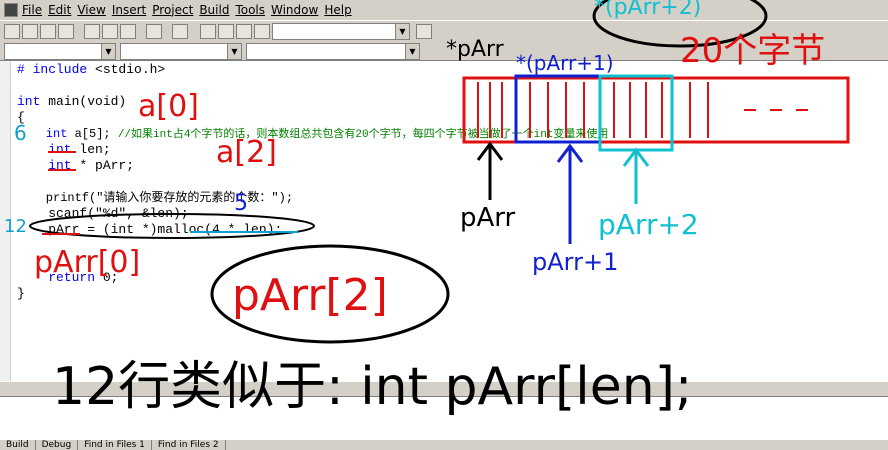  What do you see at coordinates (575, 262) in the screenshot?
I see `label-pArr-plus1: pArr+1` at bounding box center [575, 262].